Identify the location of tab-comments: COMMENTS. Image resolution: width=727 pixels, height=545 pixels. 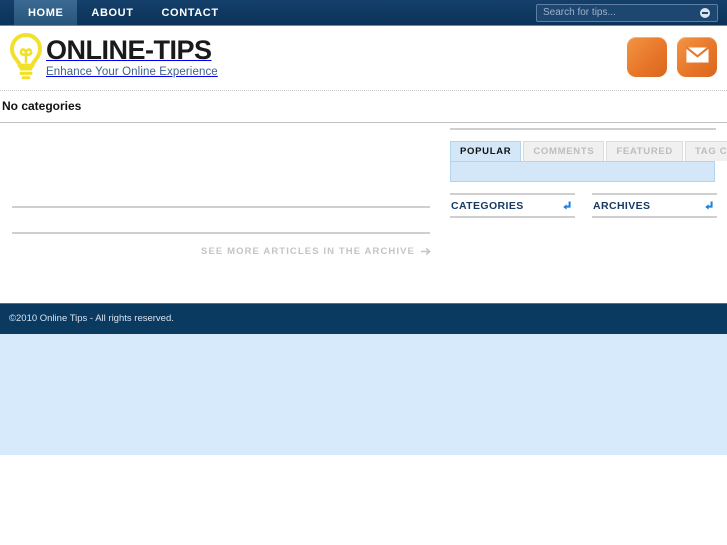
(564, 151).